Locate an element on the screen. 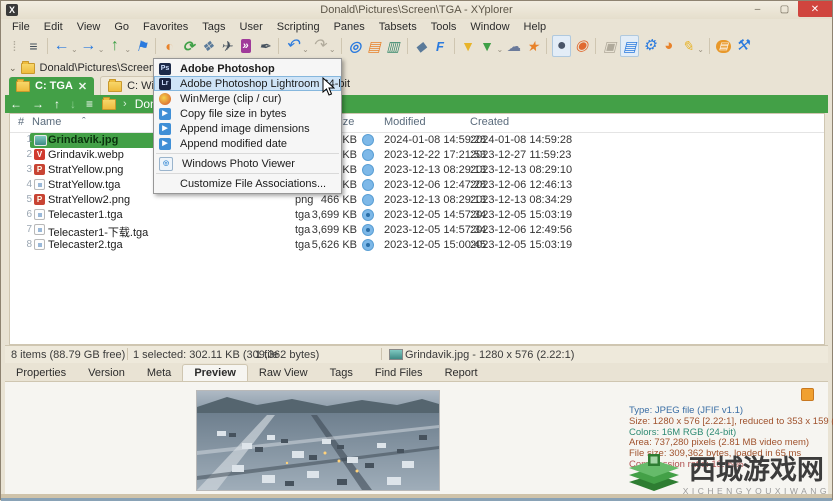 This screenshot has height=501, width=833. redo-button: ↷ is located at coordinates (319, 46).